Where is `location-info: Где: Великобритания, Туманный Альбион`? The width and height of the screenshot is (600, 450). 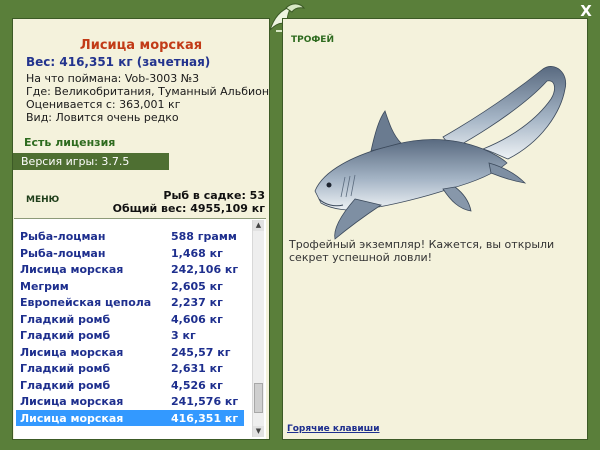 location-info: Где: Великобритания, Туманный Альбион is located at coordinates (148, 91).